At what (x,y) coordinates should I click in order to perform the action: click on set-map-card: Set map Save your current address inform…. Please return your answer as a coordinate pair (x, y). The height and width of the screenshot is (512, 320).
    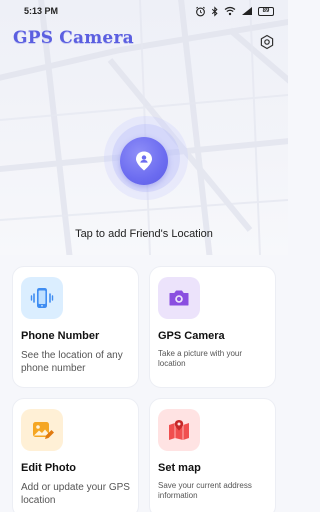
    Looking at the image, I should click on (212, 455).